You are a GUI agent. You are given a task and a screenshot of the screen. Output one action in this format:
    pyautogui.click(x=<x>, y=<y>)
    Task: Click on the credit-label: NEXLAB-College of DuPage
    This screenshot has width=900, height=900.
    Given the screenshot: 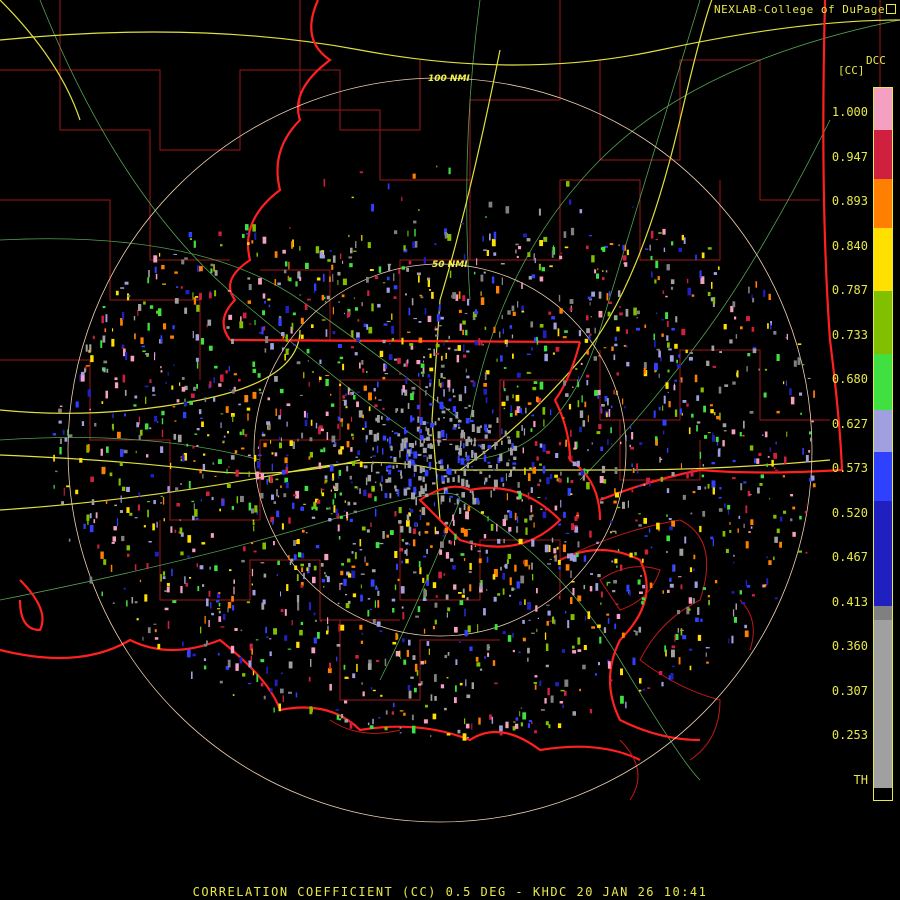 What is the action you would take?
    pyautogui.click(x=805, y=9)
    